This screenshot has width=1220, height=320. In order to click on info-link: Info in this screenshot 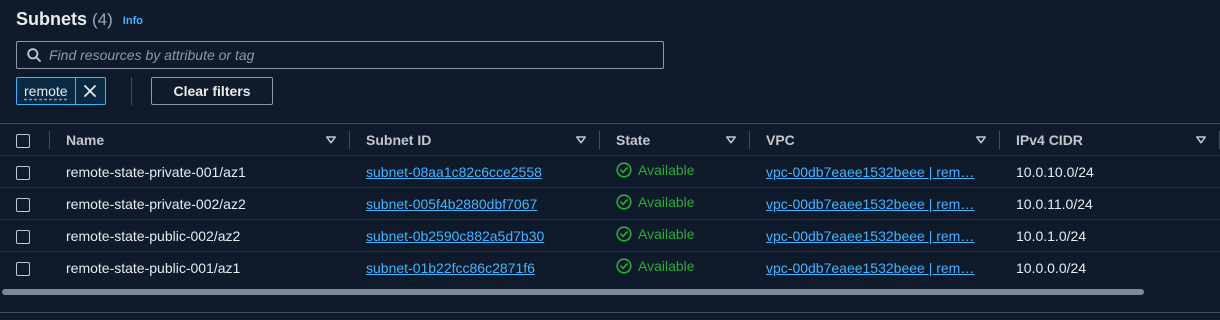, I will do `click(133, 21)`.